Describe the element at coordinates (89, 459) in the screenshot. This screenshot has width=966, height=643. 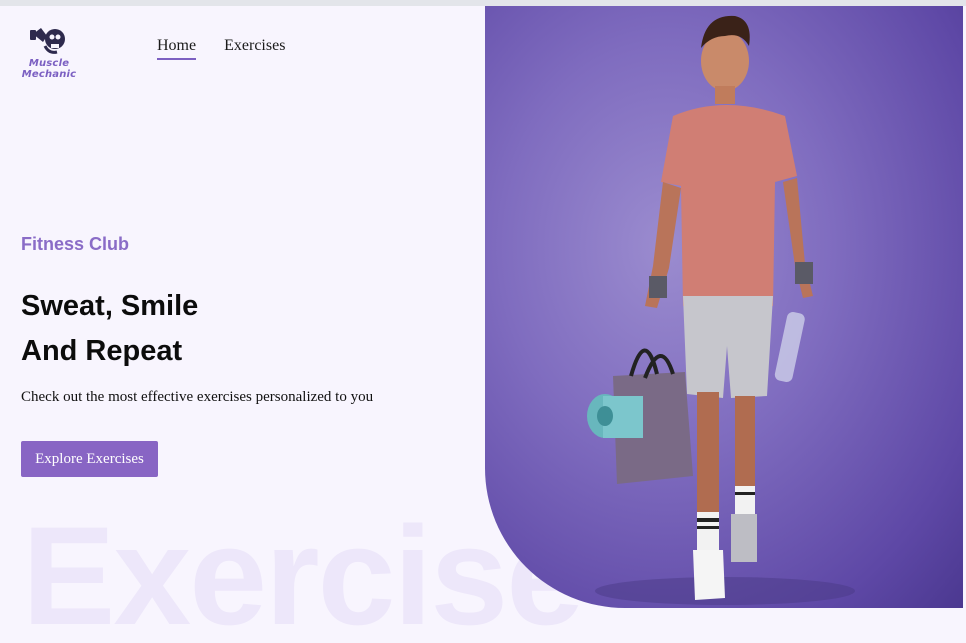
I see `explore-exercises-button: Explore Exercises` at that location.